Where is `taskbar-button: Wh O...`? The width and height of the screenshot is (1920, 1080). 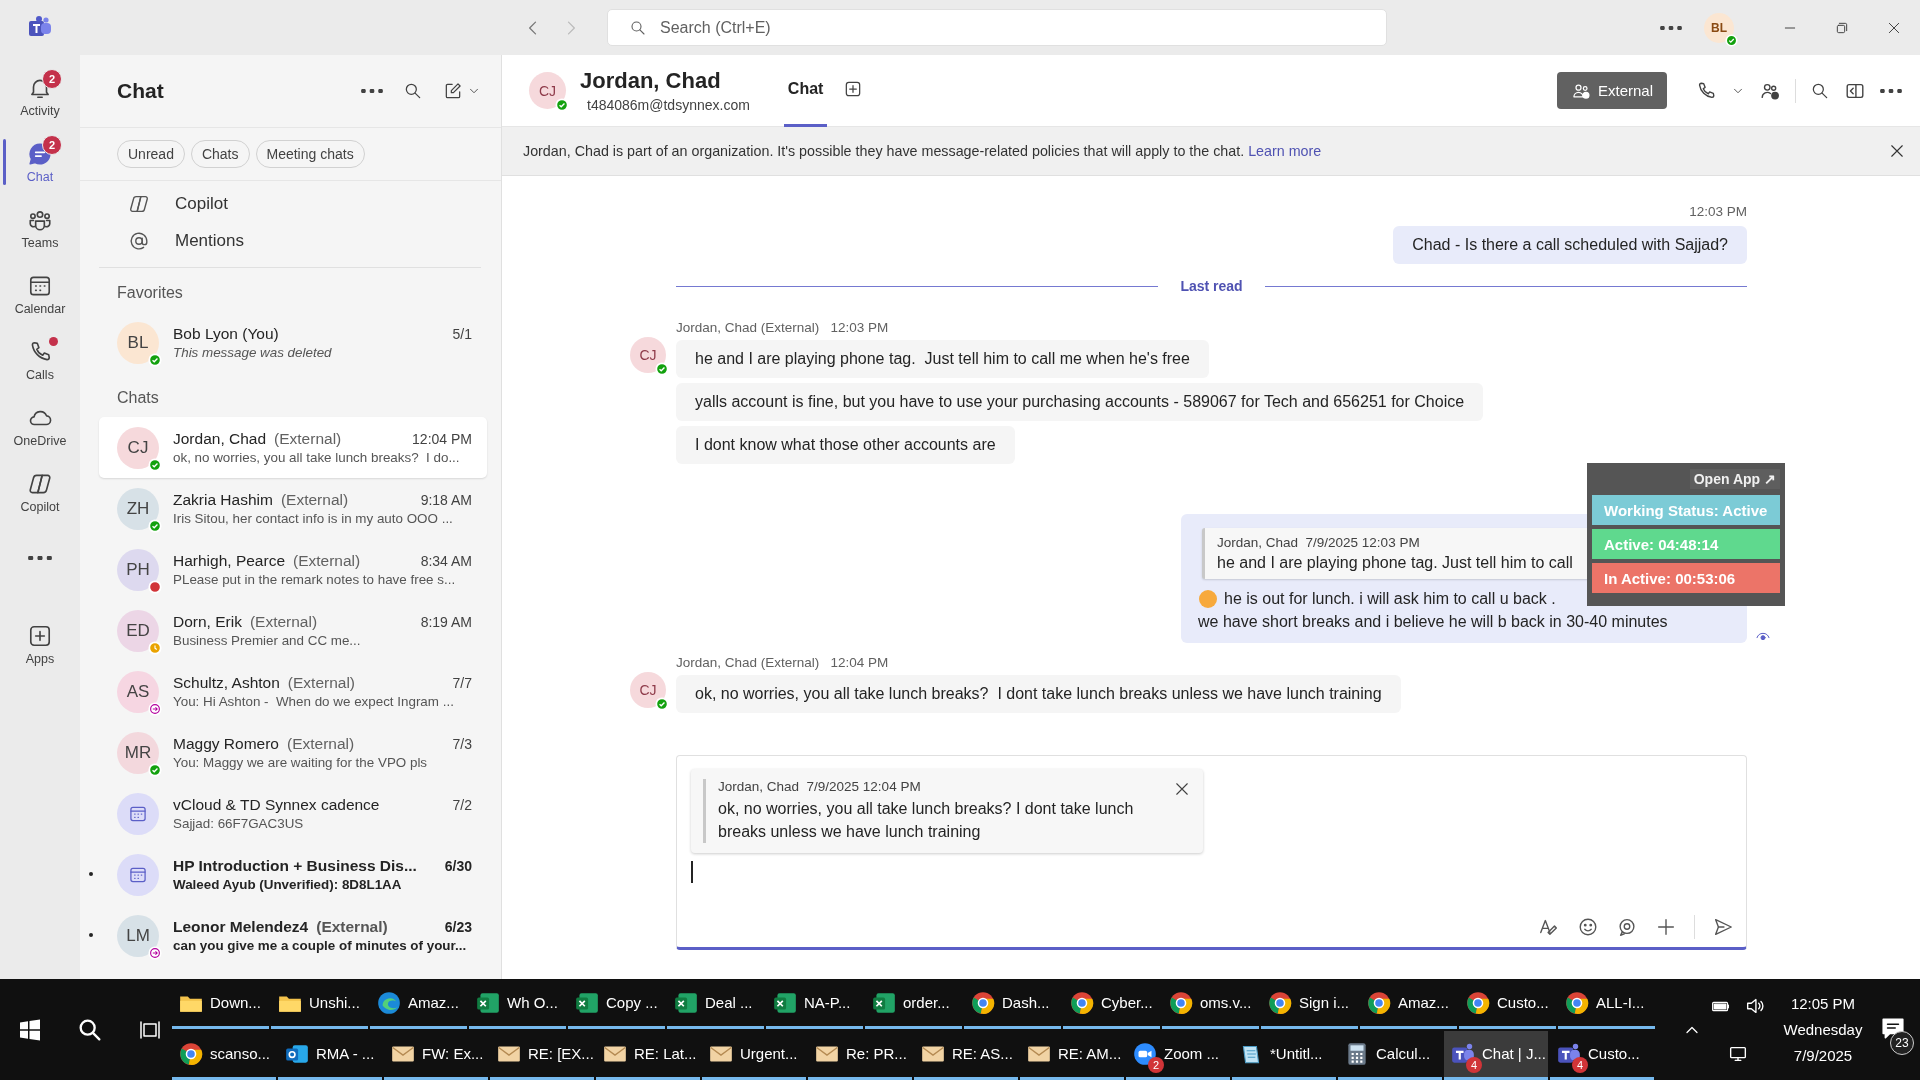 taskbar-button: Wh O... is located at coordinates (517, 1004).